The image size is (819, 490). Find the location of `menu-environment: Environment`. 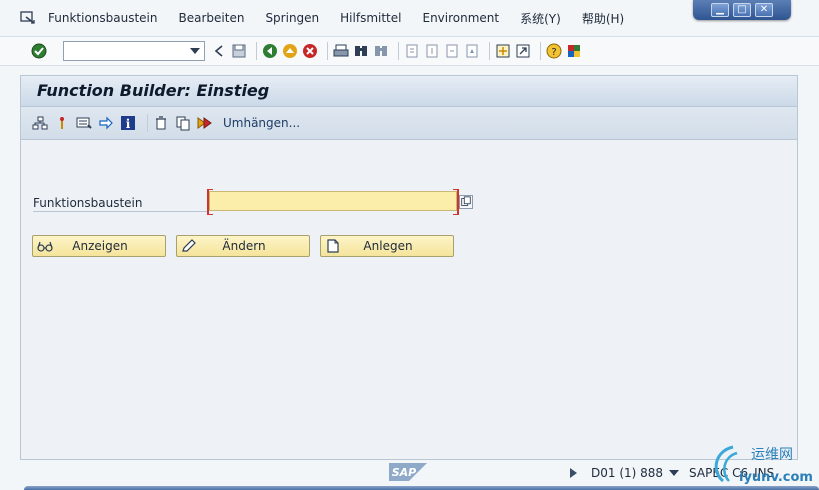

menu-environment: Environment is located at coordinates (460, 18).